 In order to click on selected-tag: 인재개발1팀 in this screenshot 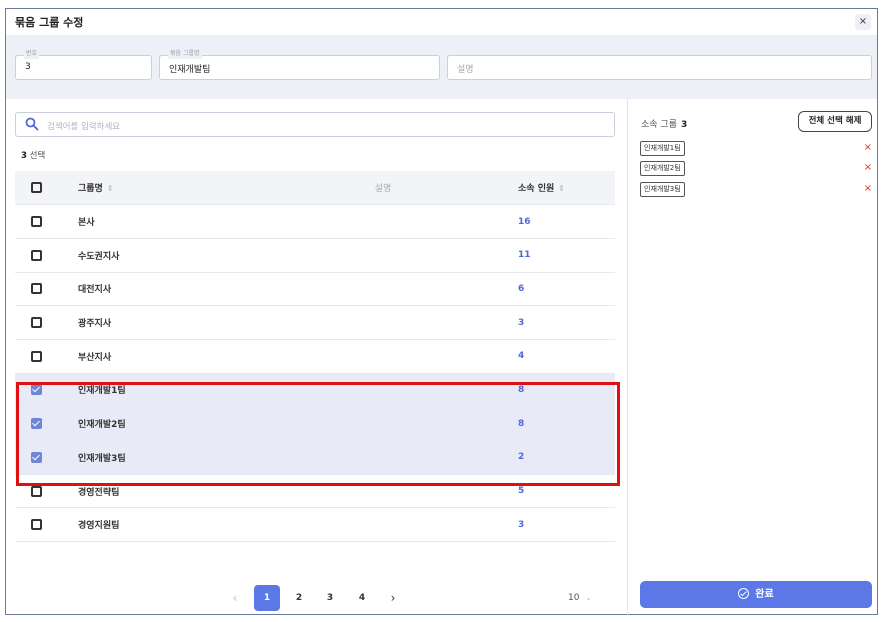, I will do `click(662, 148)`.